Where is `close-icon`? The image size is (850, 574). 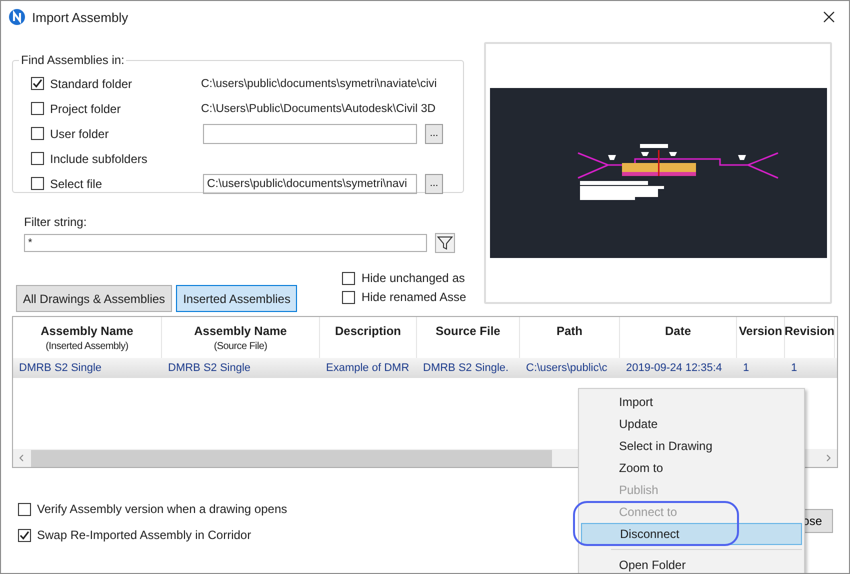 close-icon is located at coordinates (829, 17).